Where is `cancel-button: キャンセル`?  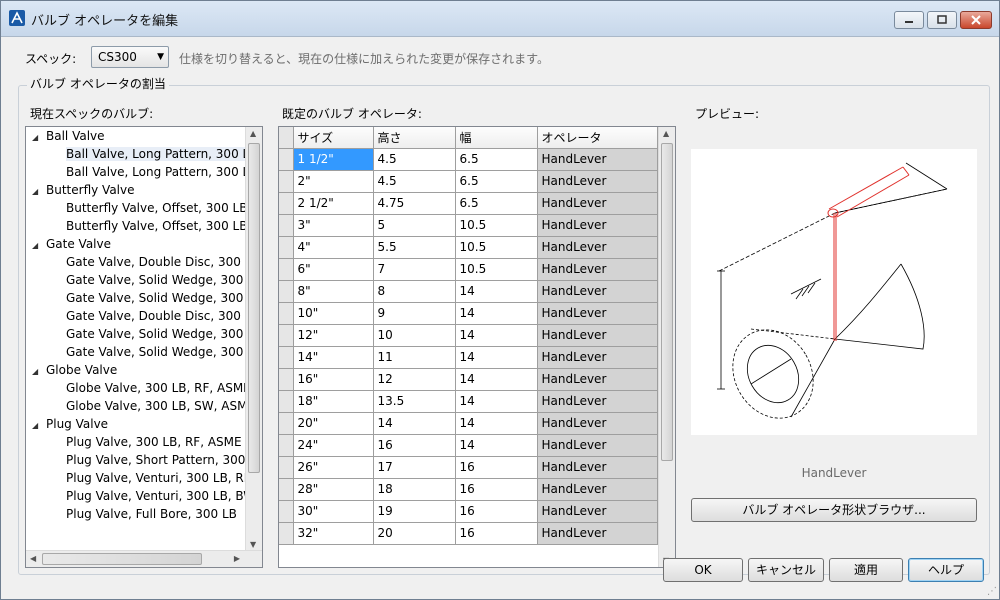 cancel-button: キャンセル is located at coordinates (786, 570).